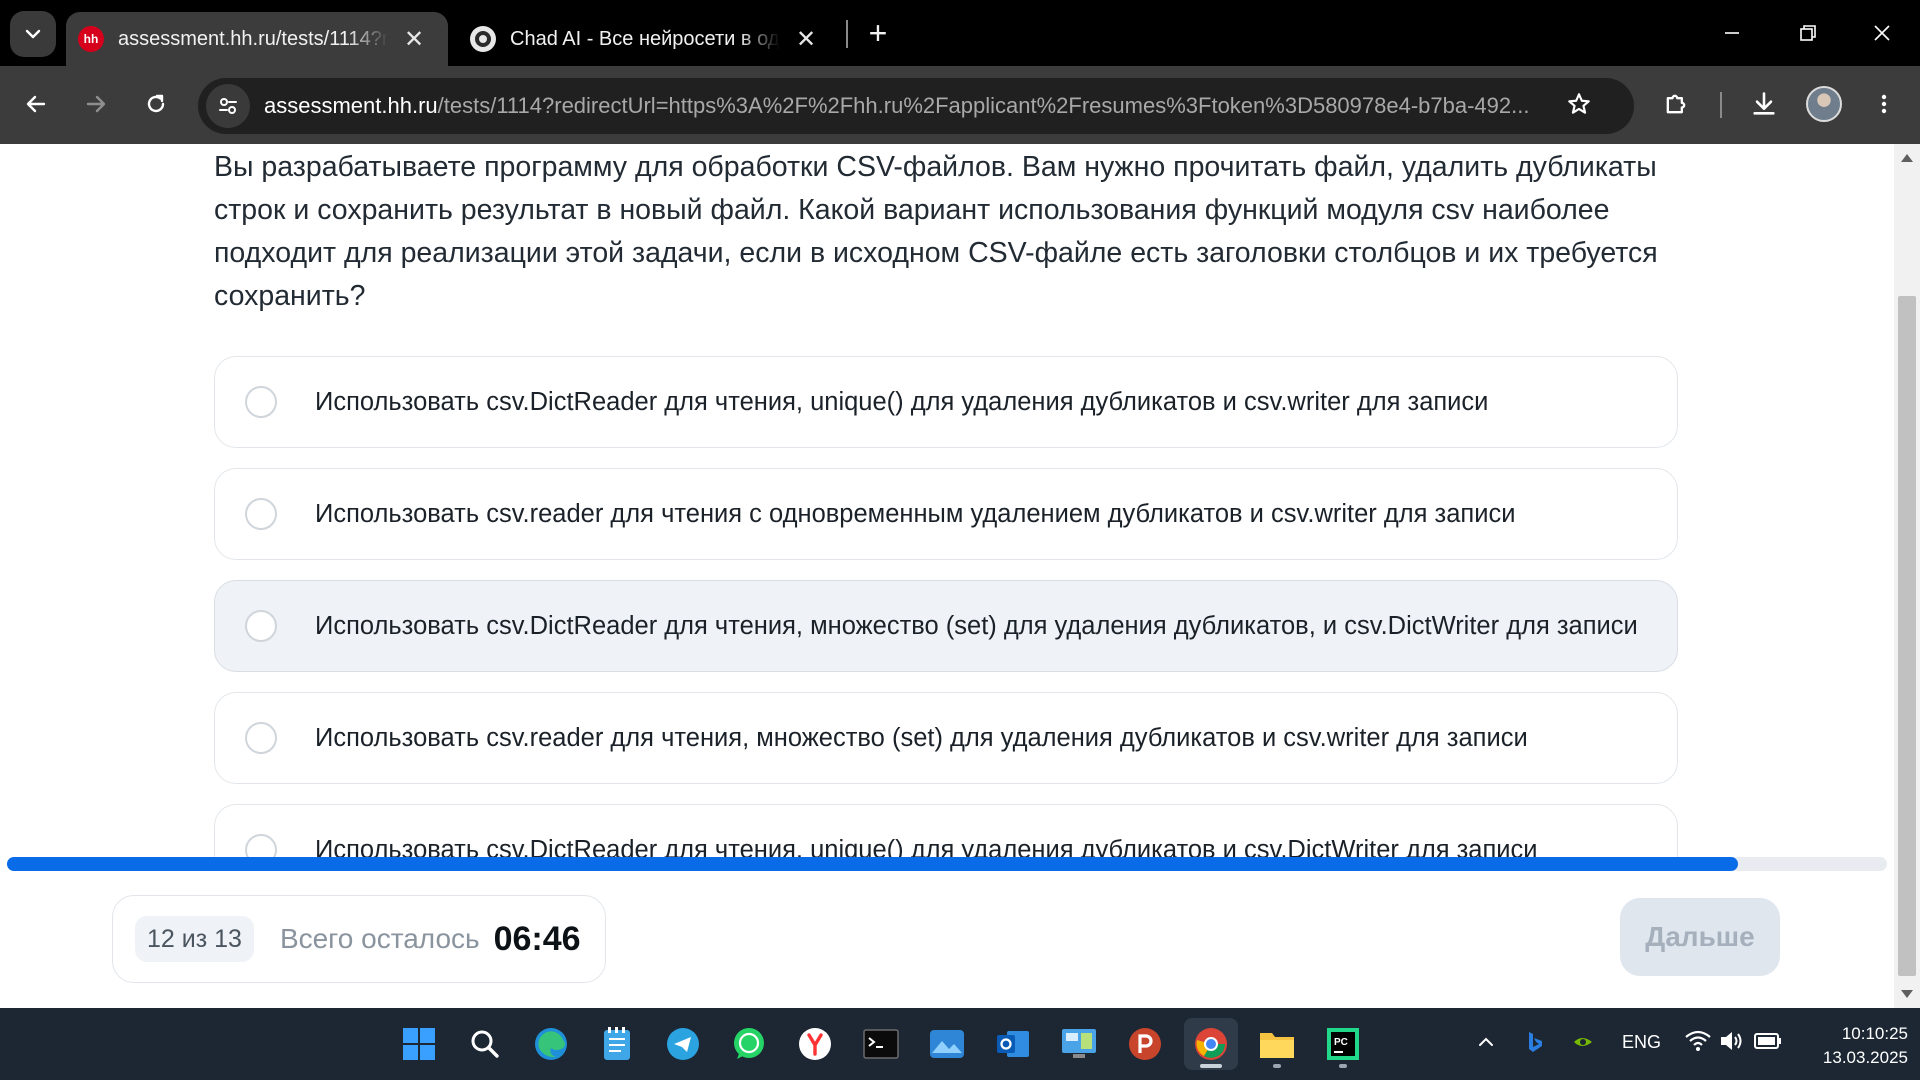 This screenshot has width=1920, height=1080. I want to click on windows-logo-icon, so click(419, 1044).